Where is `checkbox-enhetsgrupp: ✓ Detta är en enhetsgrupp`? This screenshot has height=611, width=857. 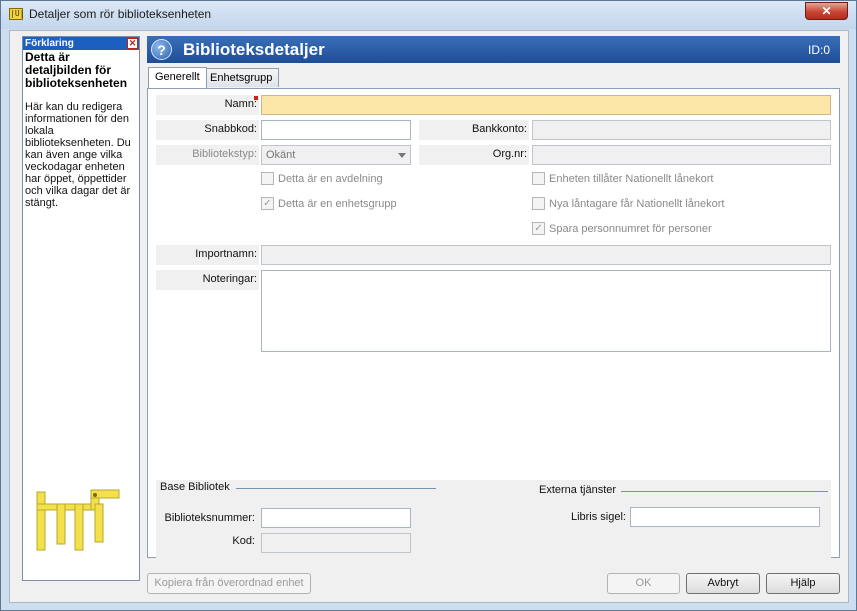
checkbox-enhetsgrupp: ✓ Detta är en enhetsgrupp is located at coordinates (329, 203).